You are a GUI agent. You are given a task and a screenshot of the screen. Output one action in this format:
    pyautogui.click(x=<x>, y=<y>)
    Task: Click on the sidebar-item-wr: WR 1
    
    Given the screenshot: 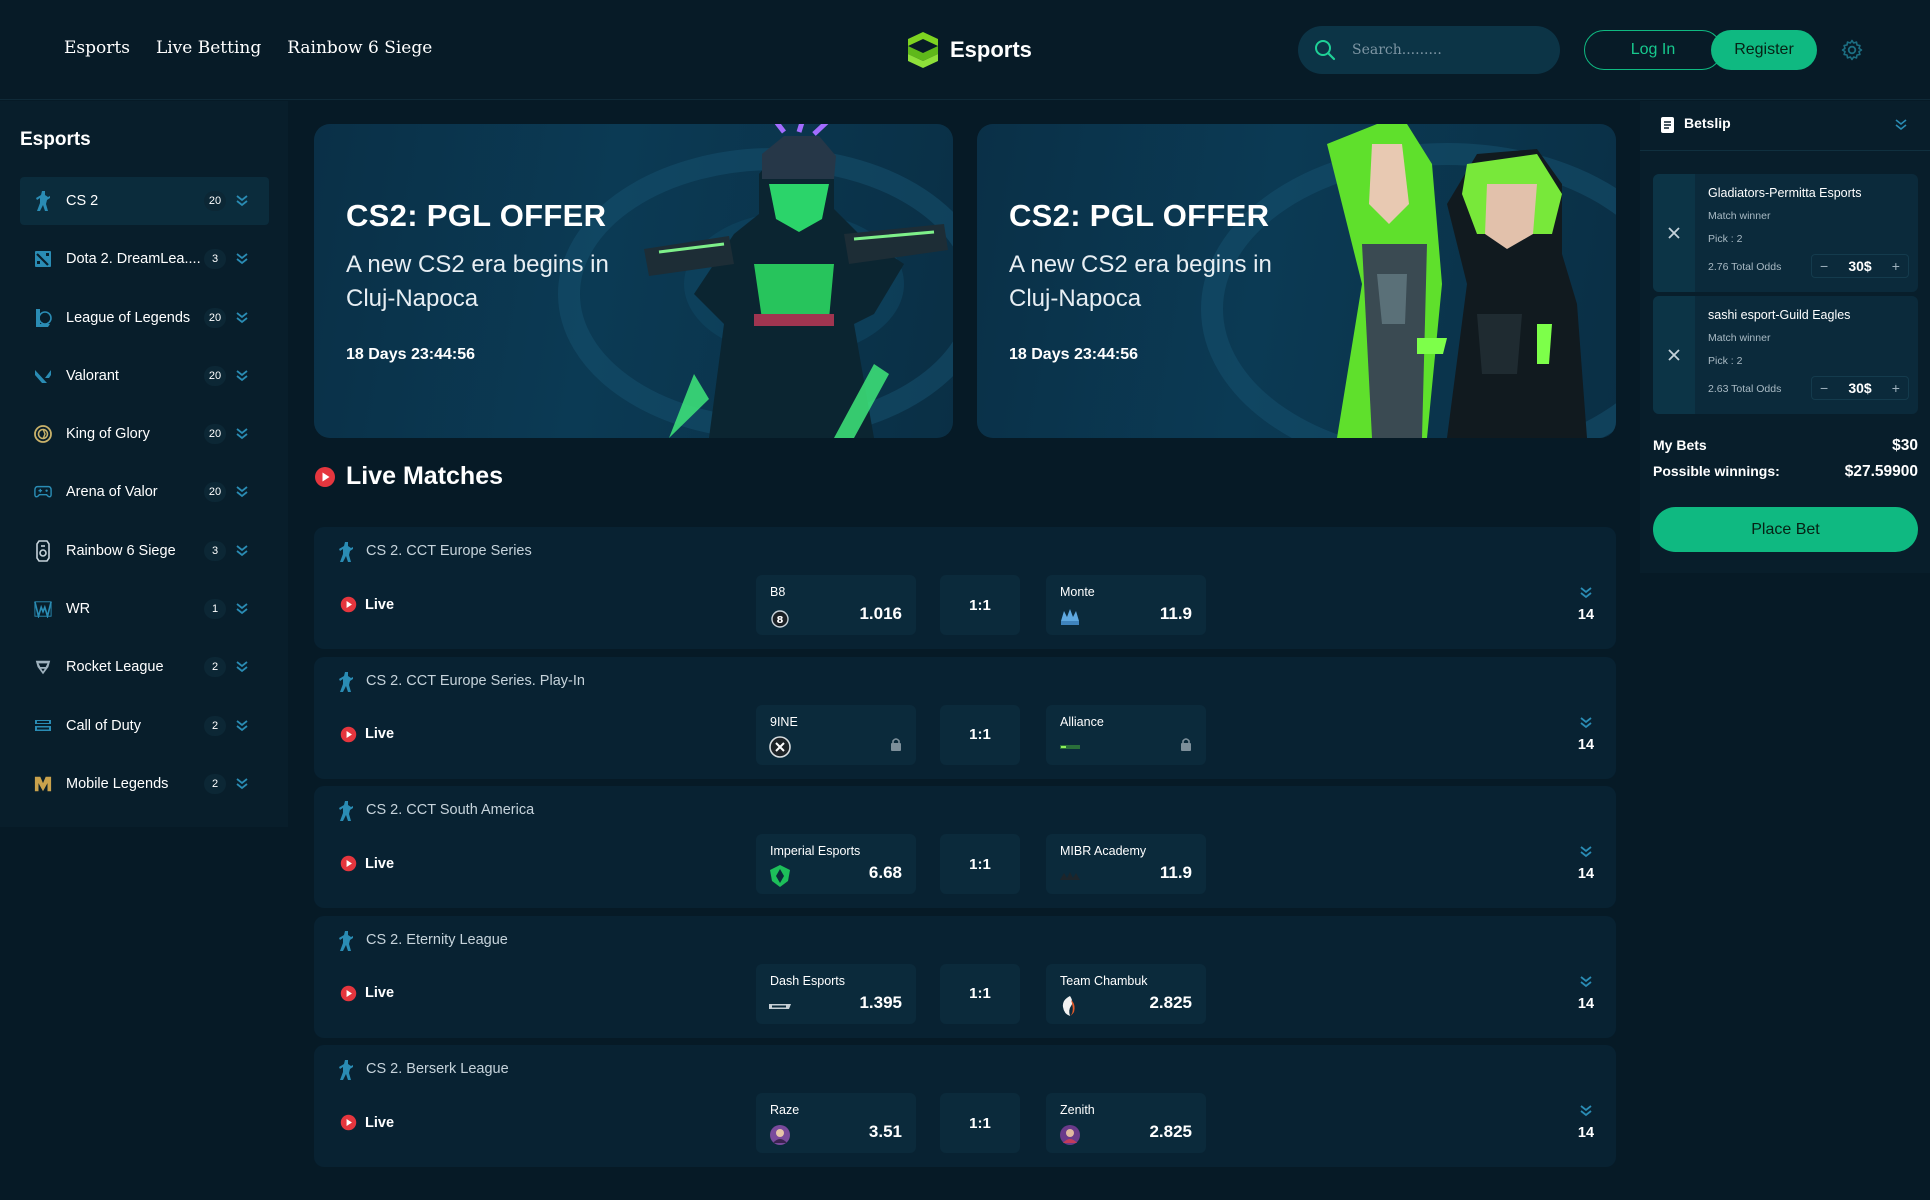 What is the action you would take?
    pyautogui.click(x=144, y=609)
    